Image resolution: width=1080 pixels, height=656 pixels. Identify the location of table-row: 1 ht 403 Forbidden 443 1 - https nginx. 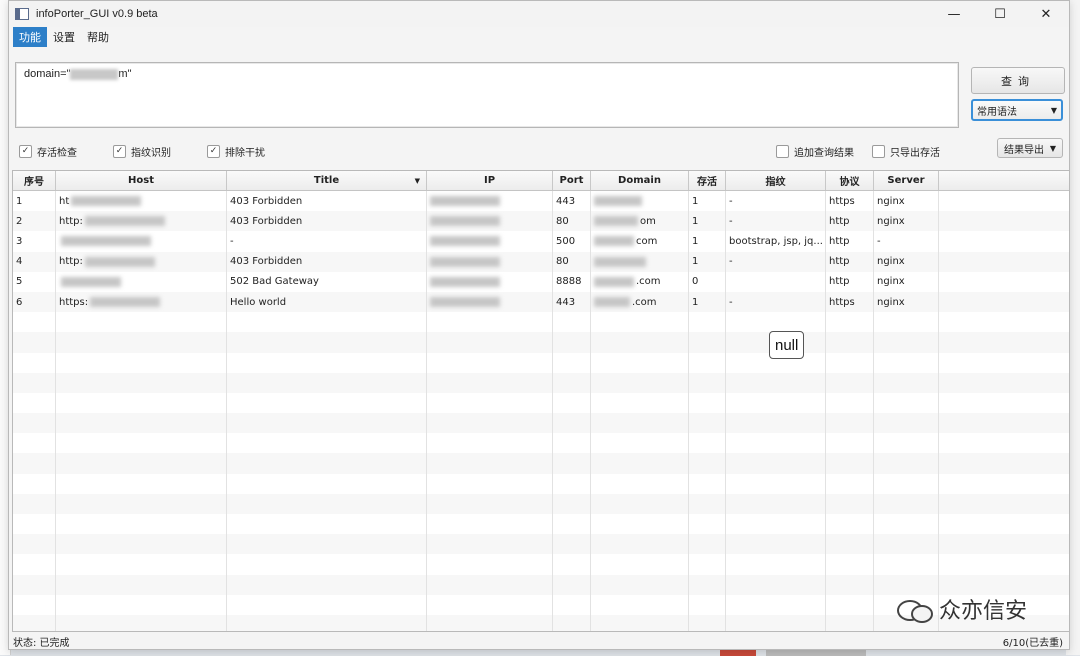
(541, 201).